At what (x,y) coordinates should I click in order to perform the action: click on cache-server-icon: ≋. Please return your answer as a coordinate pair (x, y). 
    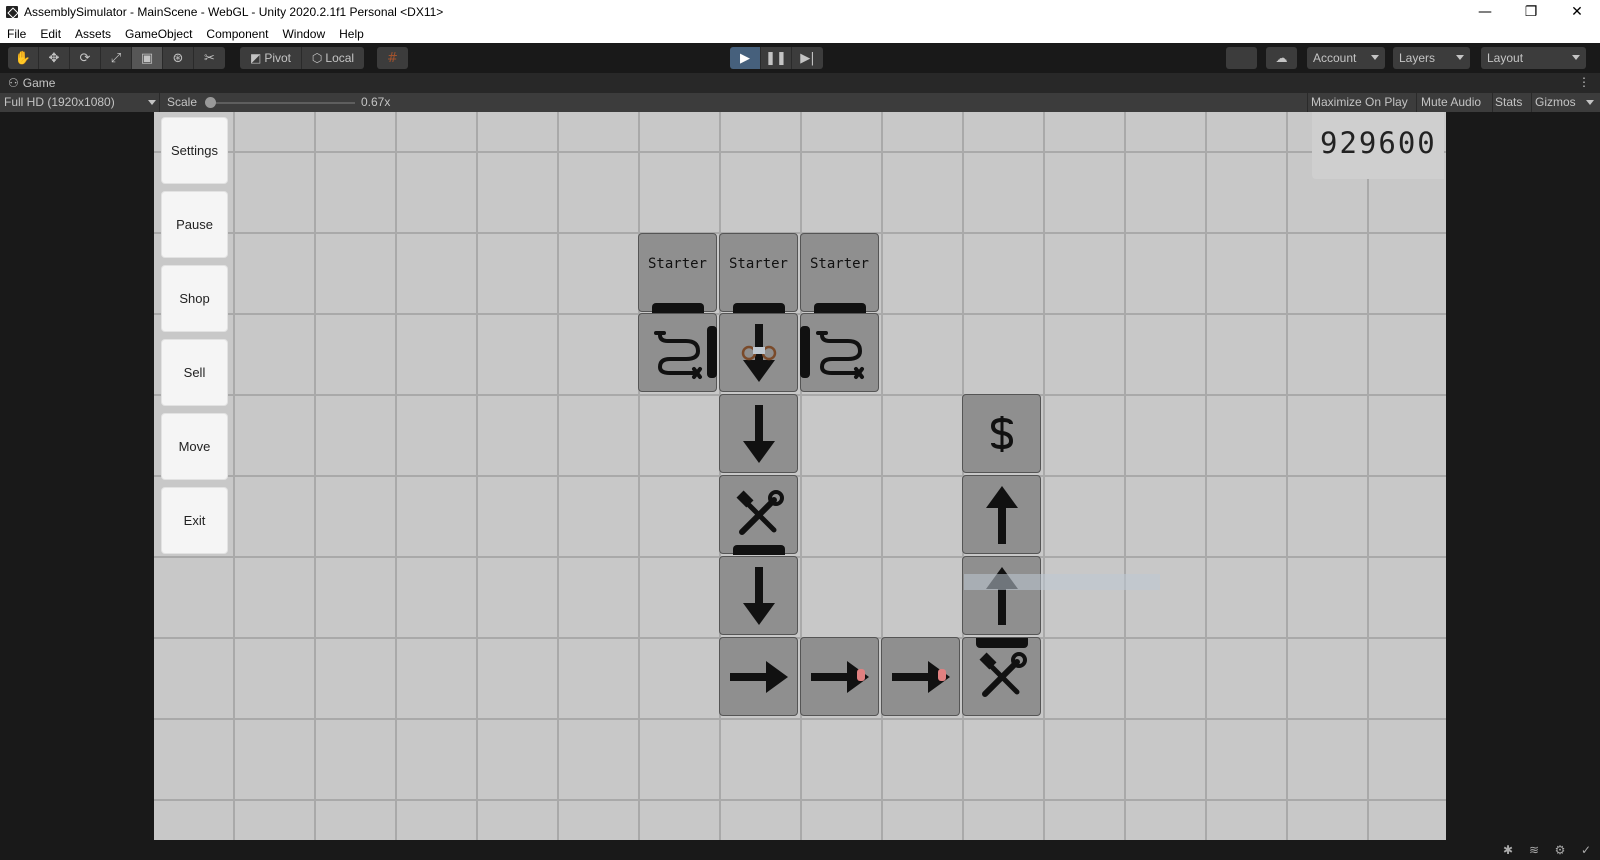
    Looking at the image, I should click on (1534, 850).